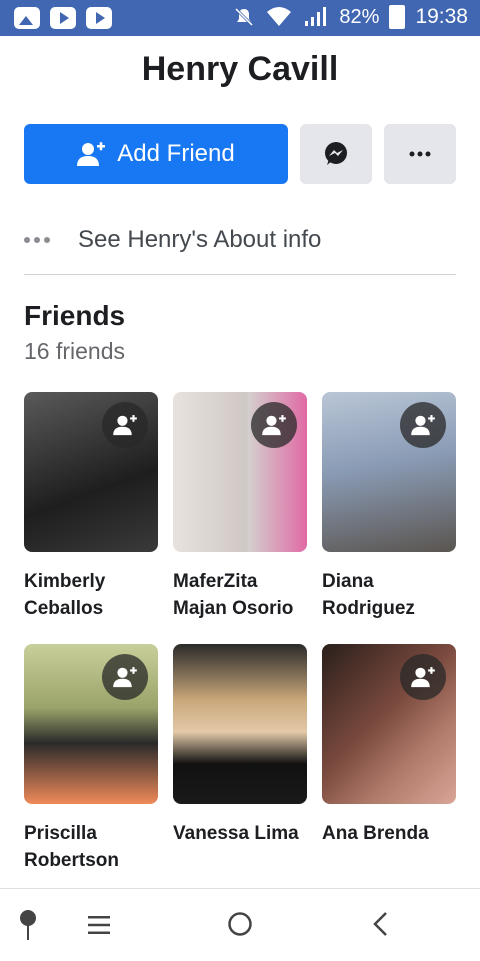  I want to click on friend-card: Kimberly Ceballos, so click(91, 507).